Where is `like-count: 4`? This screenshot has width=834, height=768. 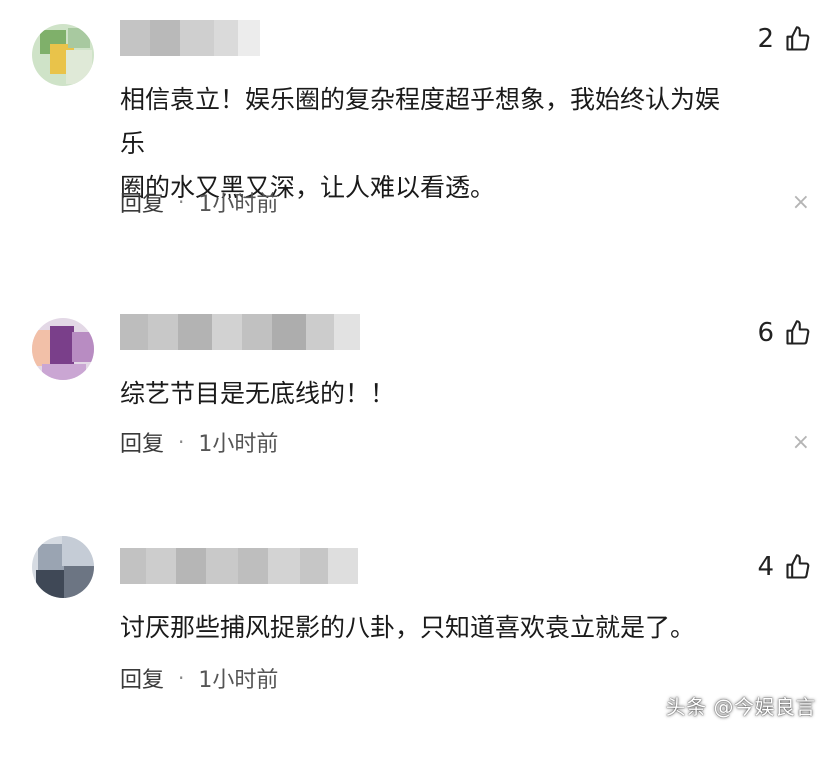 like-count: 4 is located at coordinates (765, 567).